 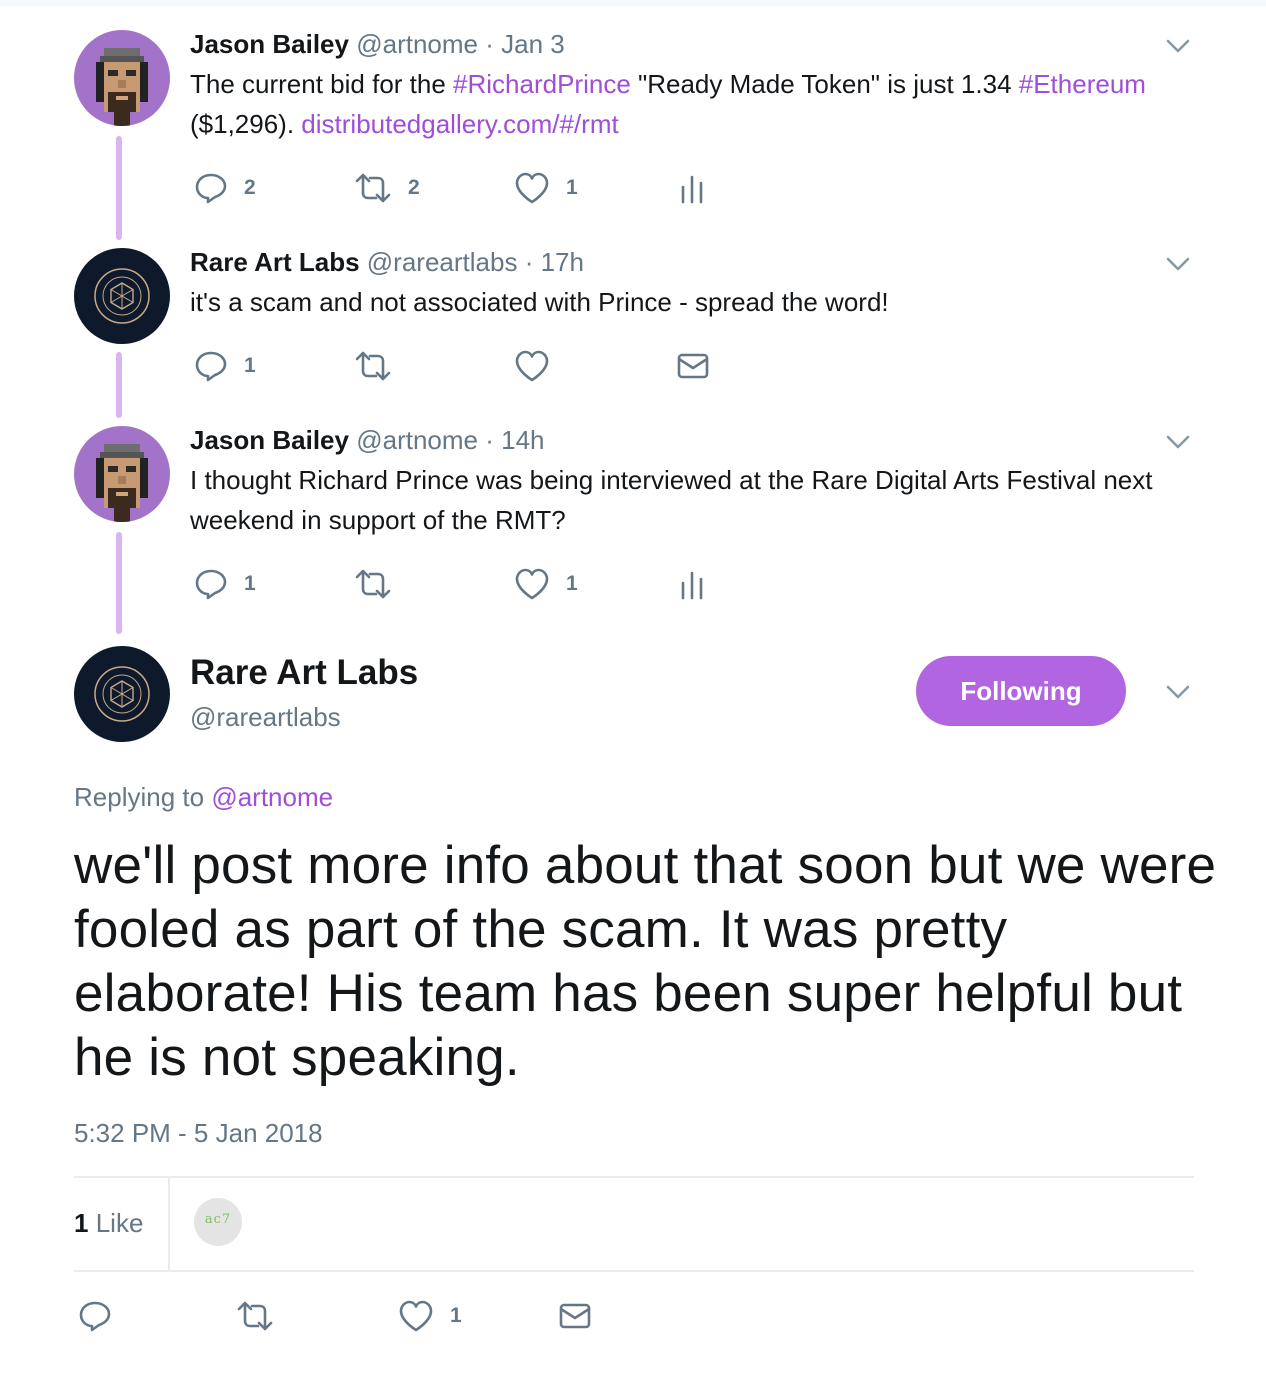 What do you see at coordinates (442, 262) in the screenshot?
I see `author-handle: @rareartlabs` at bounding box center [442, 262].